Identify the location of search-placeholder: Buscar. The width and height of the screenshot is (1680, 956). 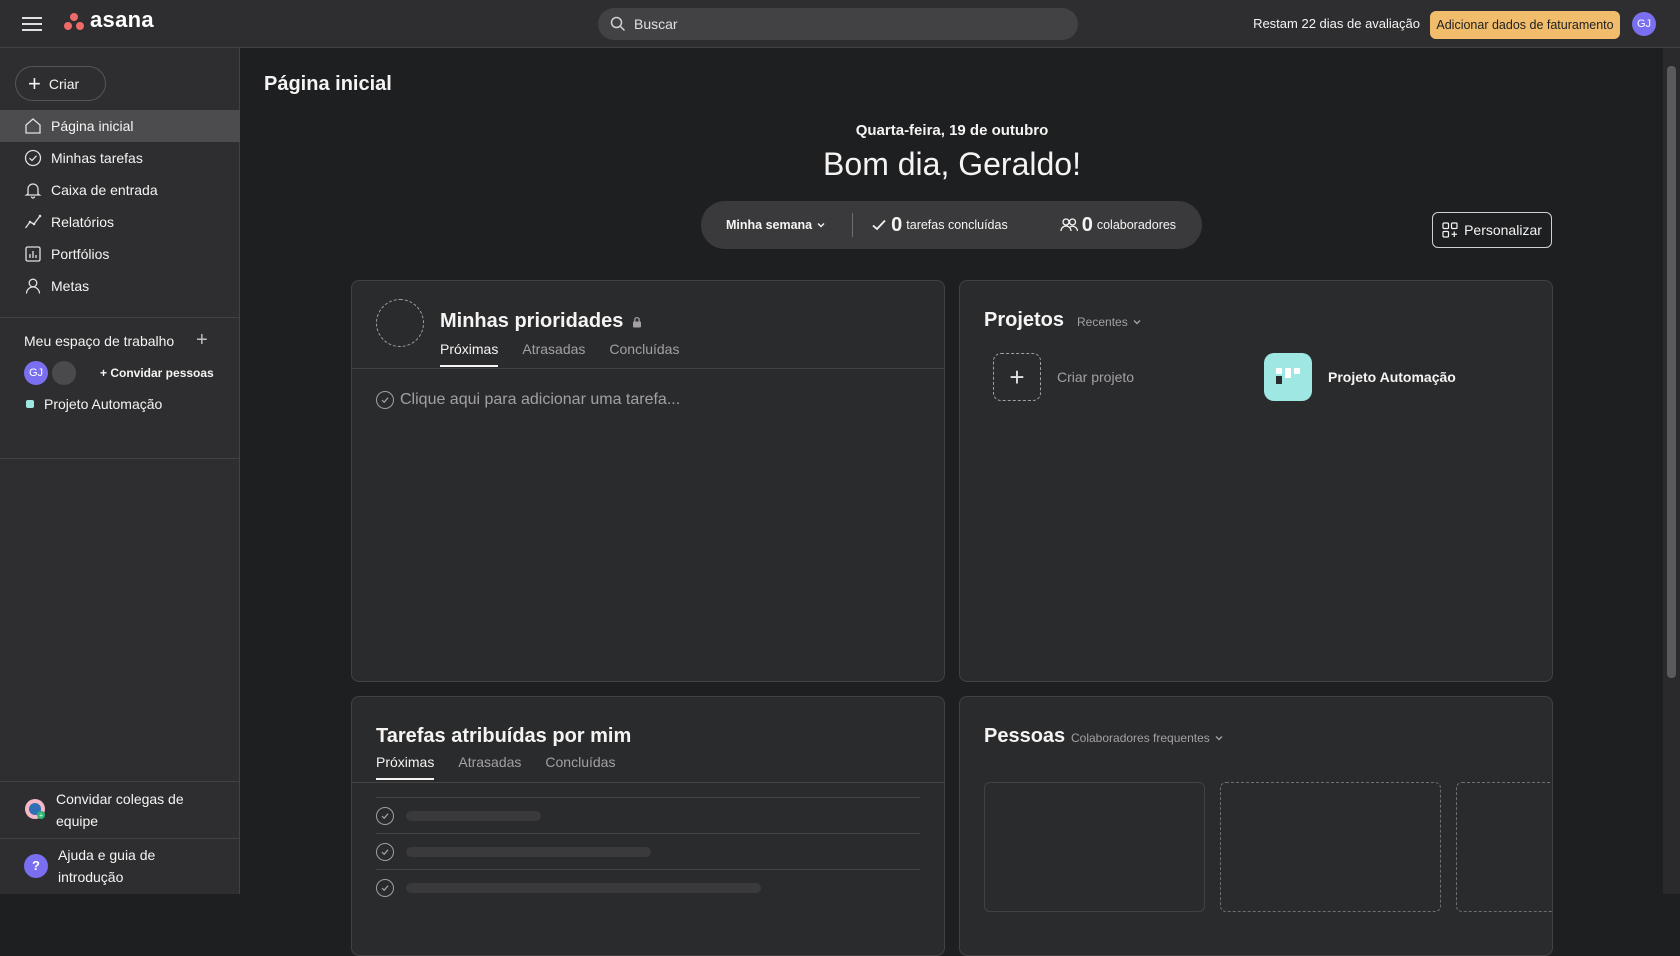
(656, 24).